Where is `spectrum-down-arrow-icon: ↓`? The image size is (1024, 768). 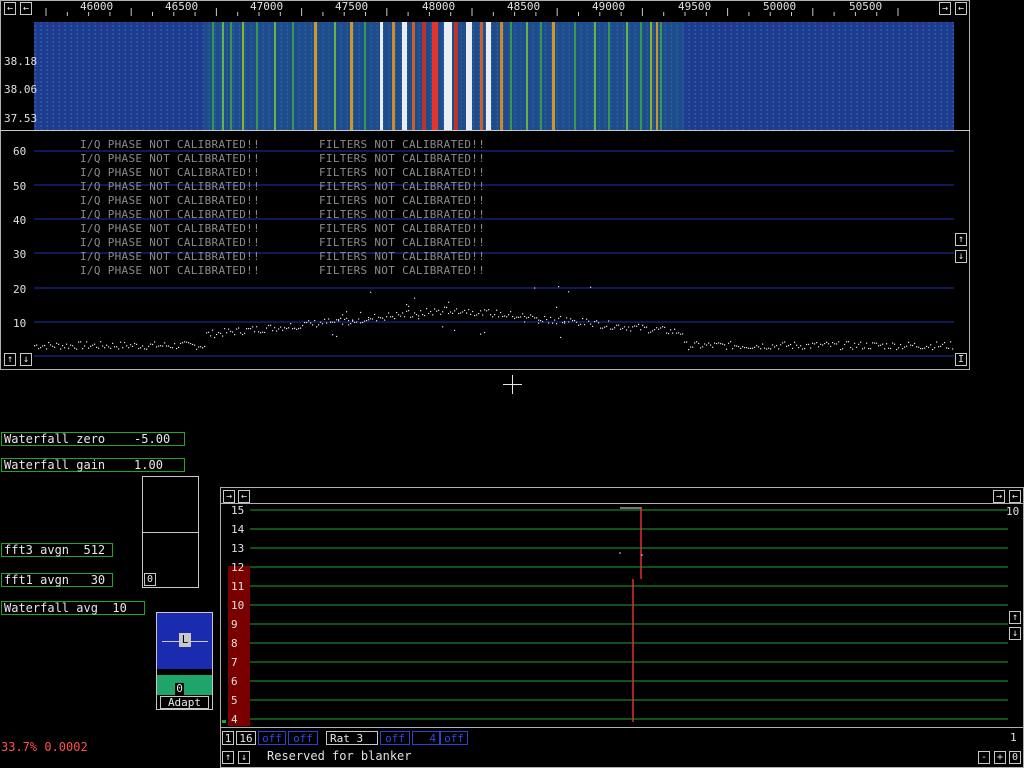 spectrum-down-arrow-icon: ↓ is located at coordinates (961, 256).